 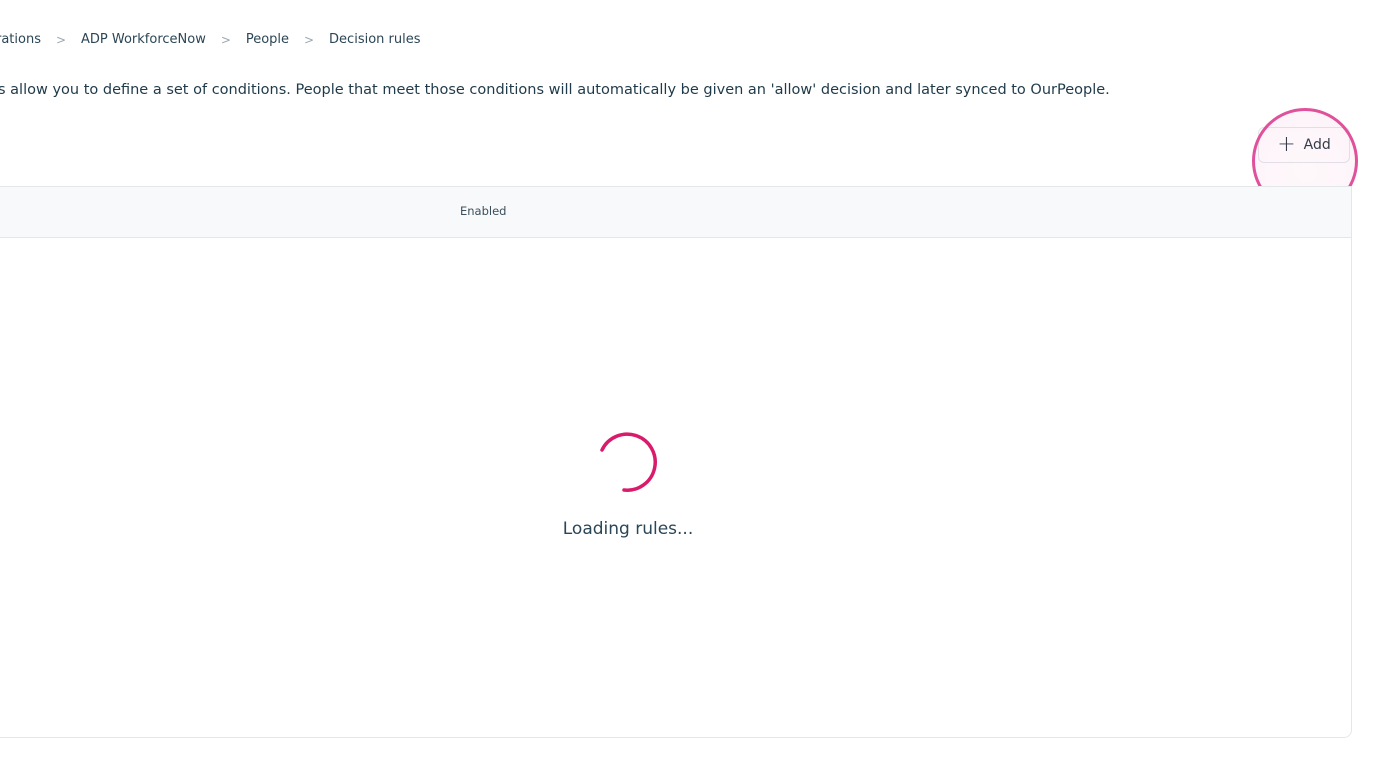 I want to click on spinner-icon, so click(x=628, y=462).